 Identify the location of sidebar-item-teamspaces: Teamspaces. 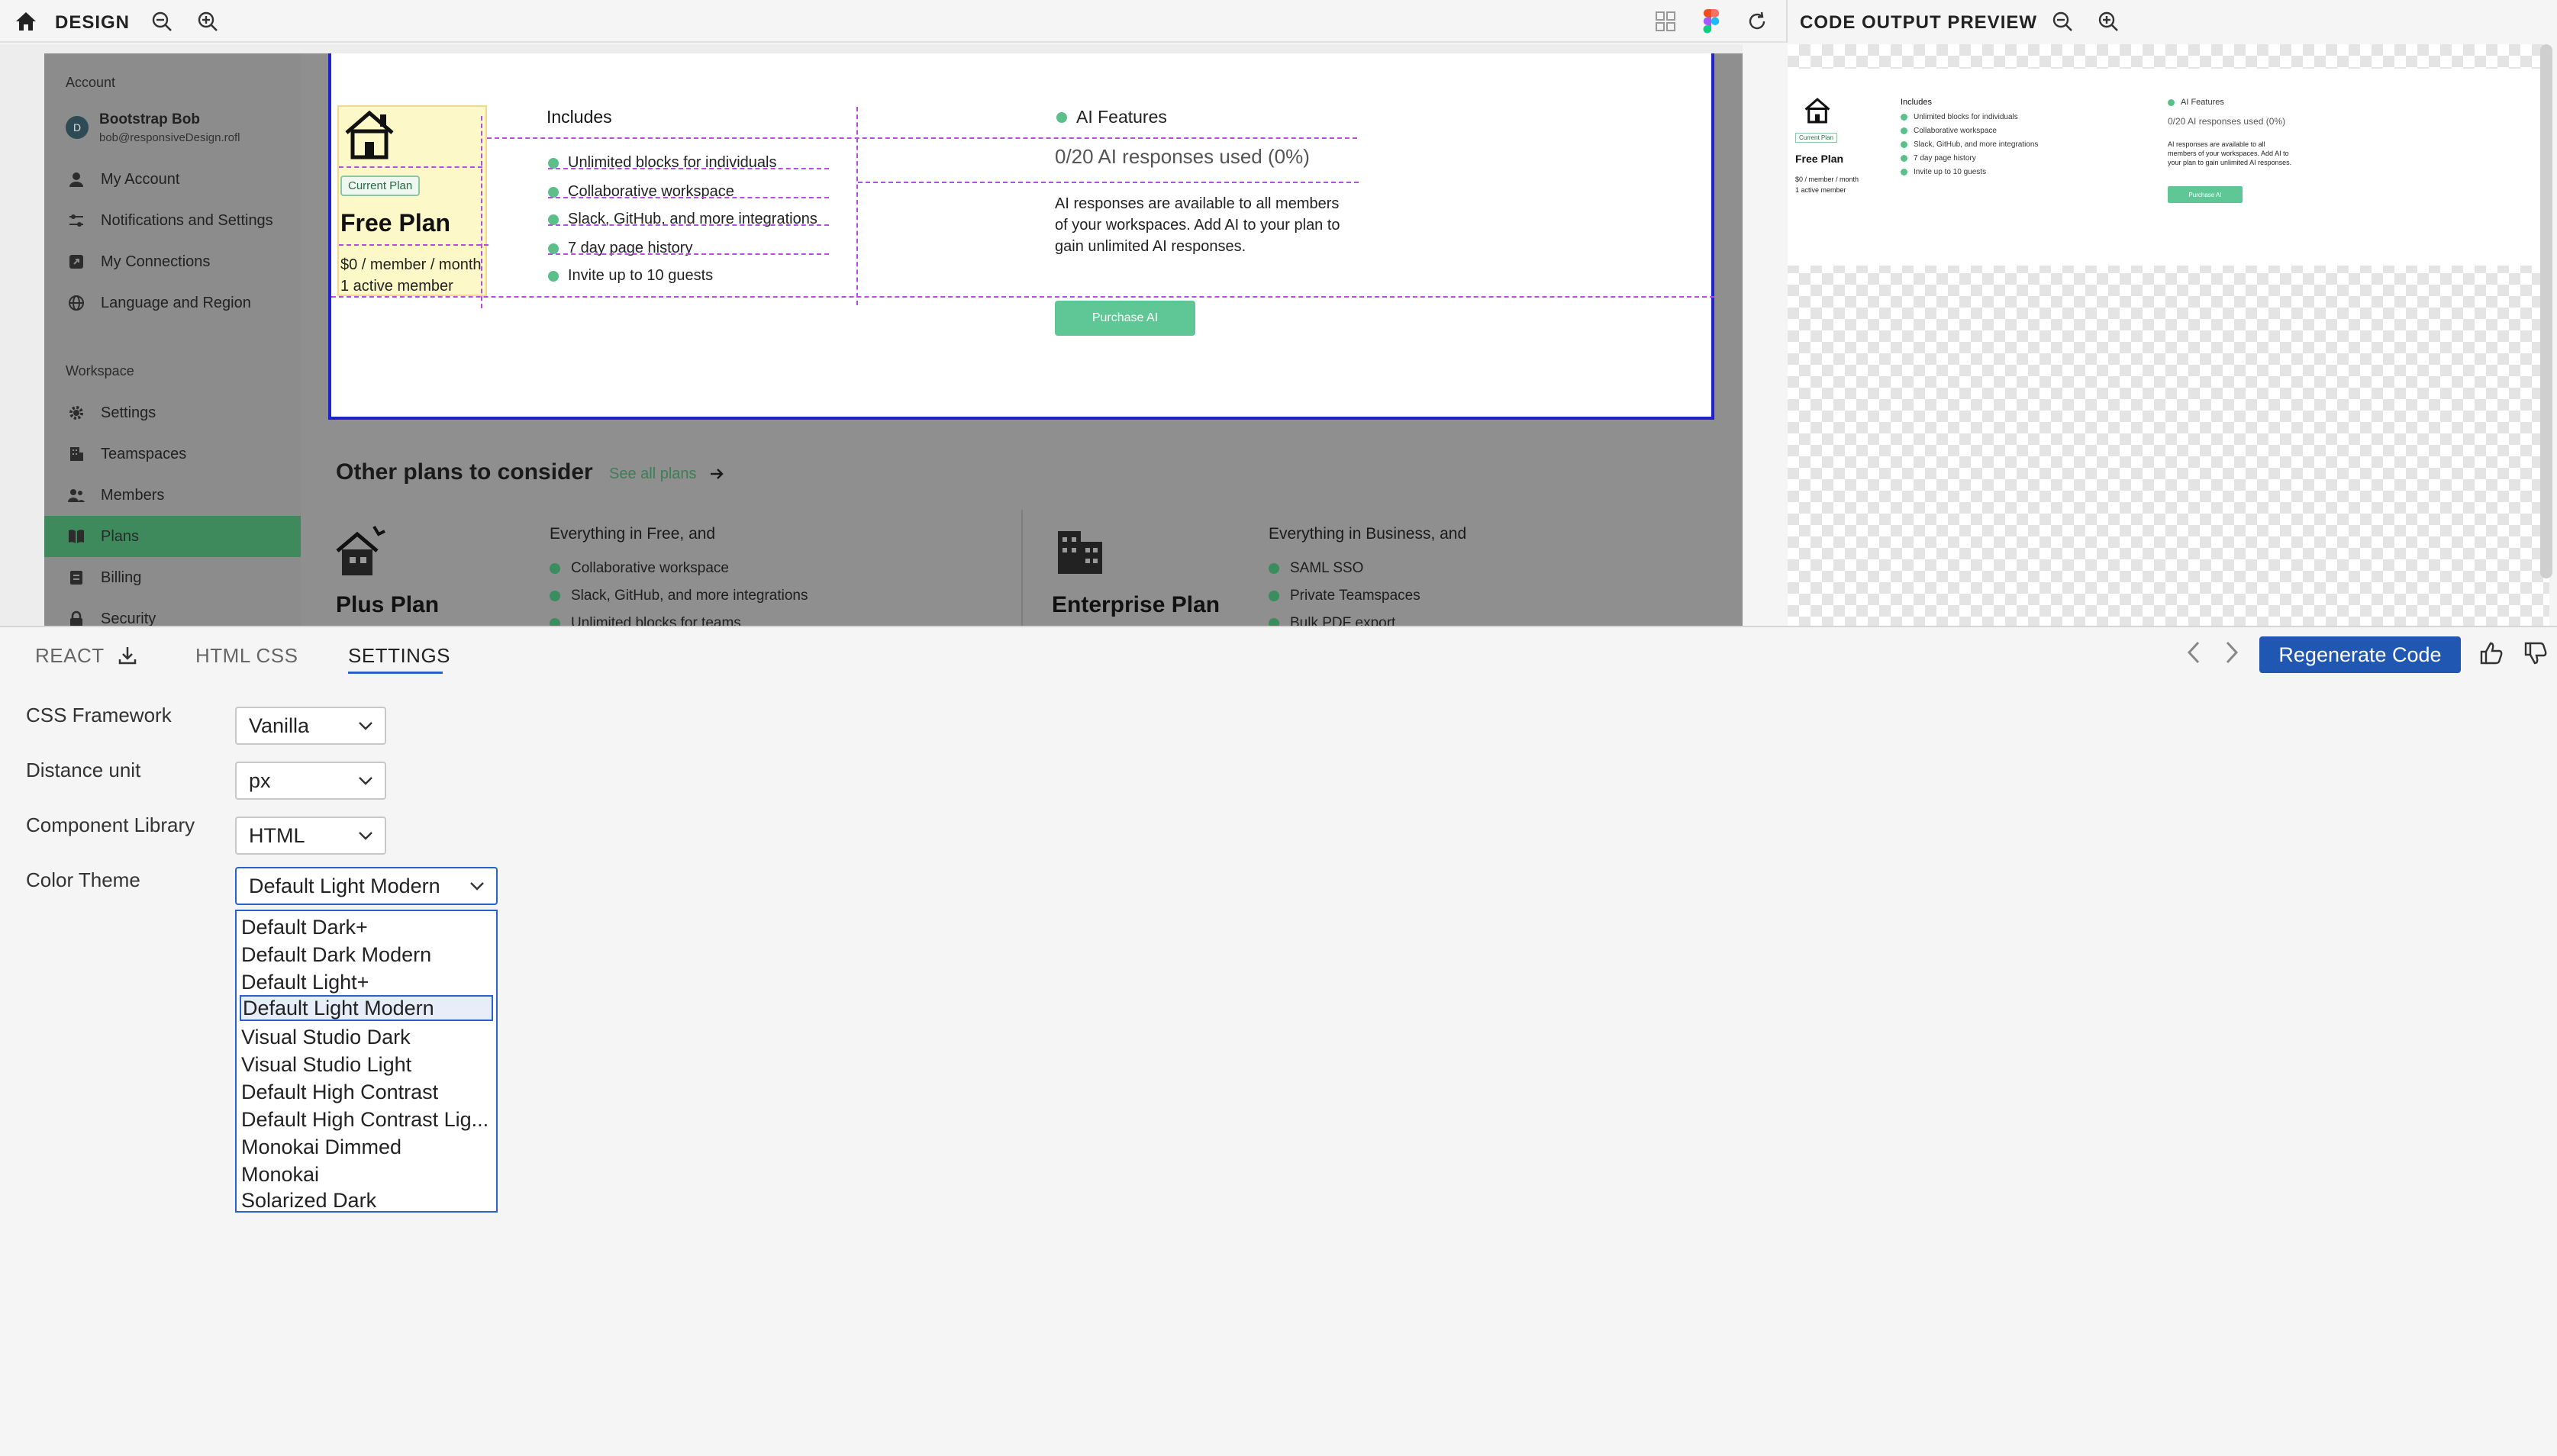
(173, 454).